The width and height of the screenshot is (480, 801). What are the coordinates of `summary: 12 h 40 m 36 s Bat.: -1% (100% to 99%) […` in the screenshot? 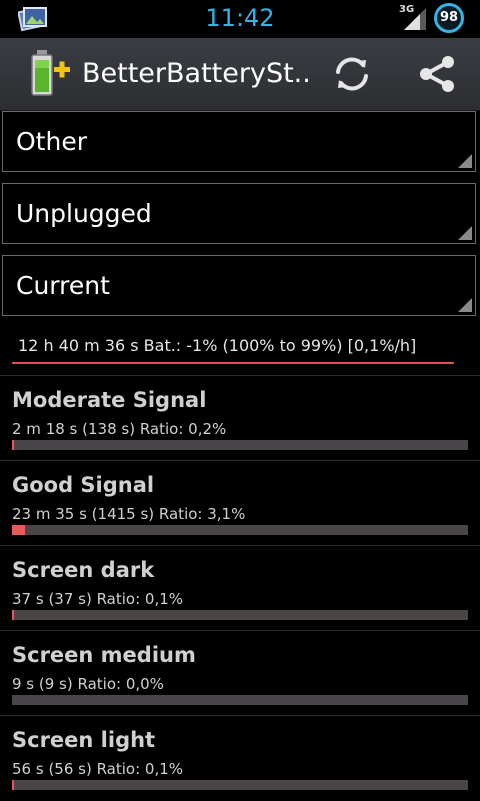 It's located at (240, 352).